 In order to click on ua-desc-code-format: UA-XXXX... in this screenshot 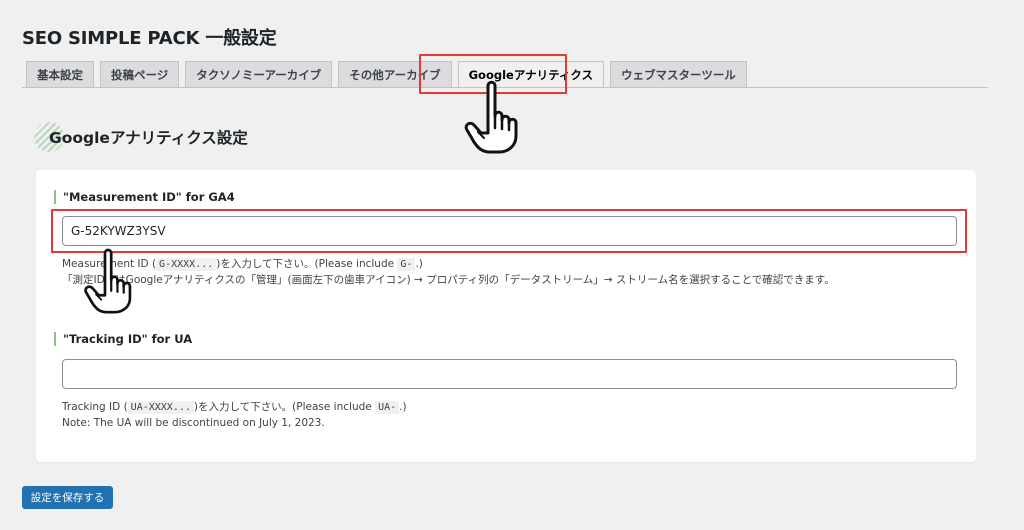, I will do `click(160, 407)`.